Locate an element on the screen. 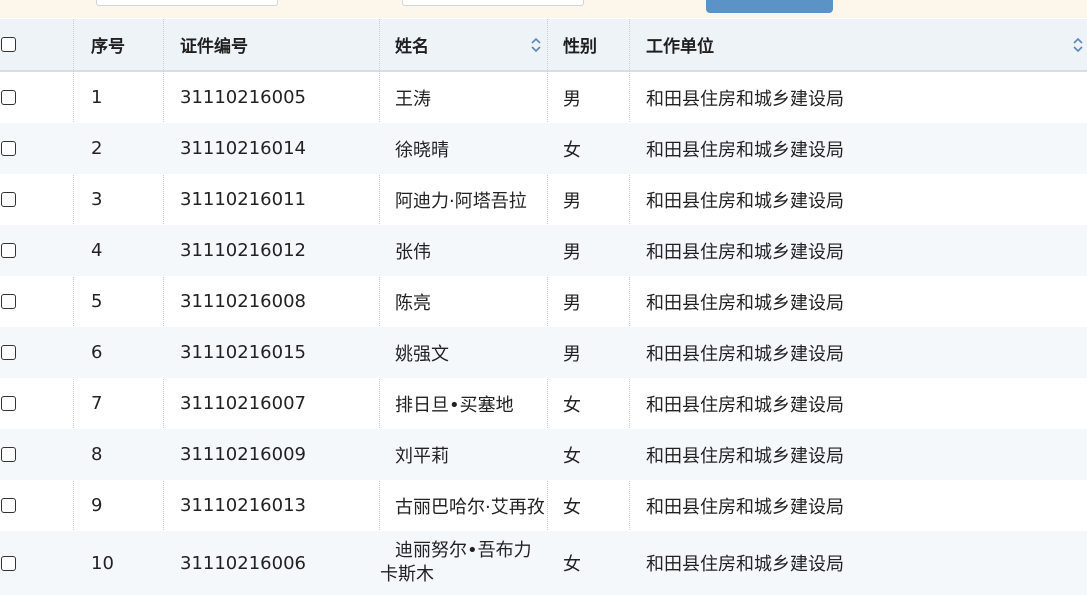 This screenshot has width=1087, height=595. cell-id-no: 31110216014 is located at coordinates (243, 148).